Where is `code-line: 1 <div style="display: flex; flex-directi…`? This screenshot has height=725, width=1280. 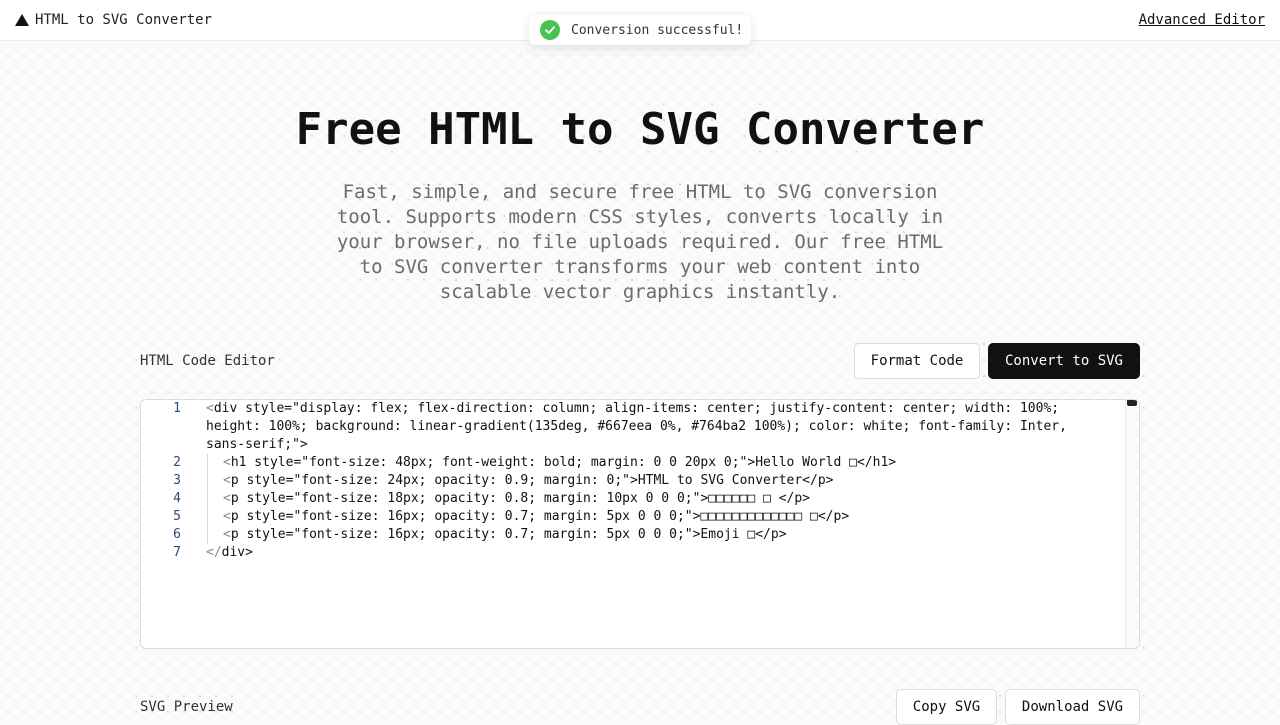 code-line: 1 <div style="display: flex; flex-directi… is located at coordinates (633, 427).